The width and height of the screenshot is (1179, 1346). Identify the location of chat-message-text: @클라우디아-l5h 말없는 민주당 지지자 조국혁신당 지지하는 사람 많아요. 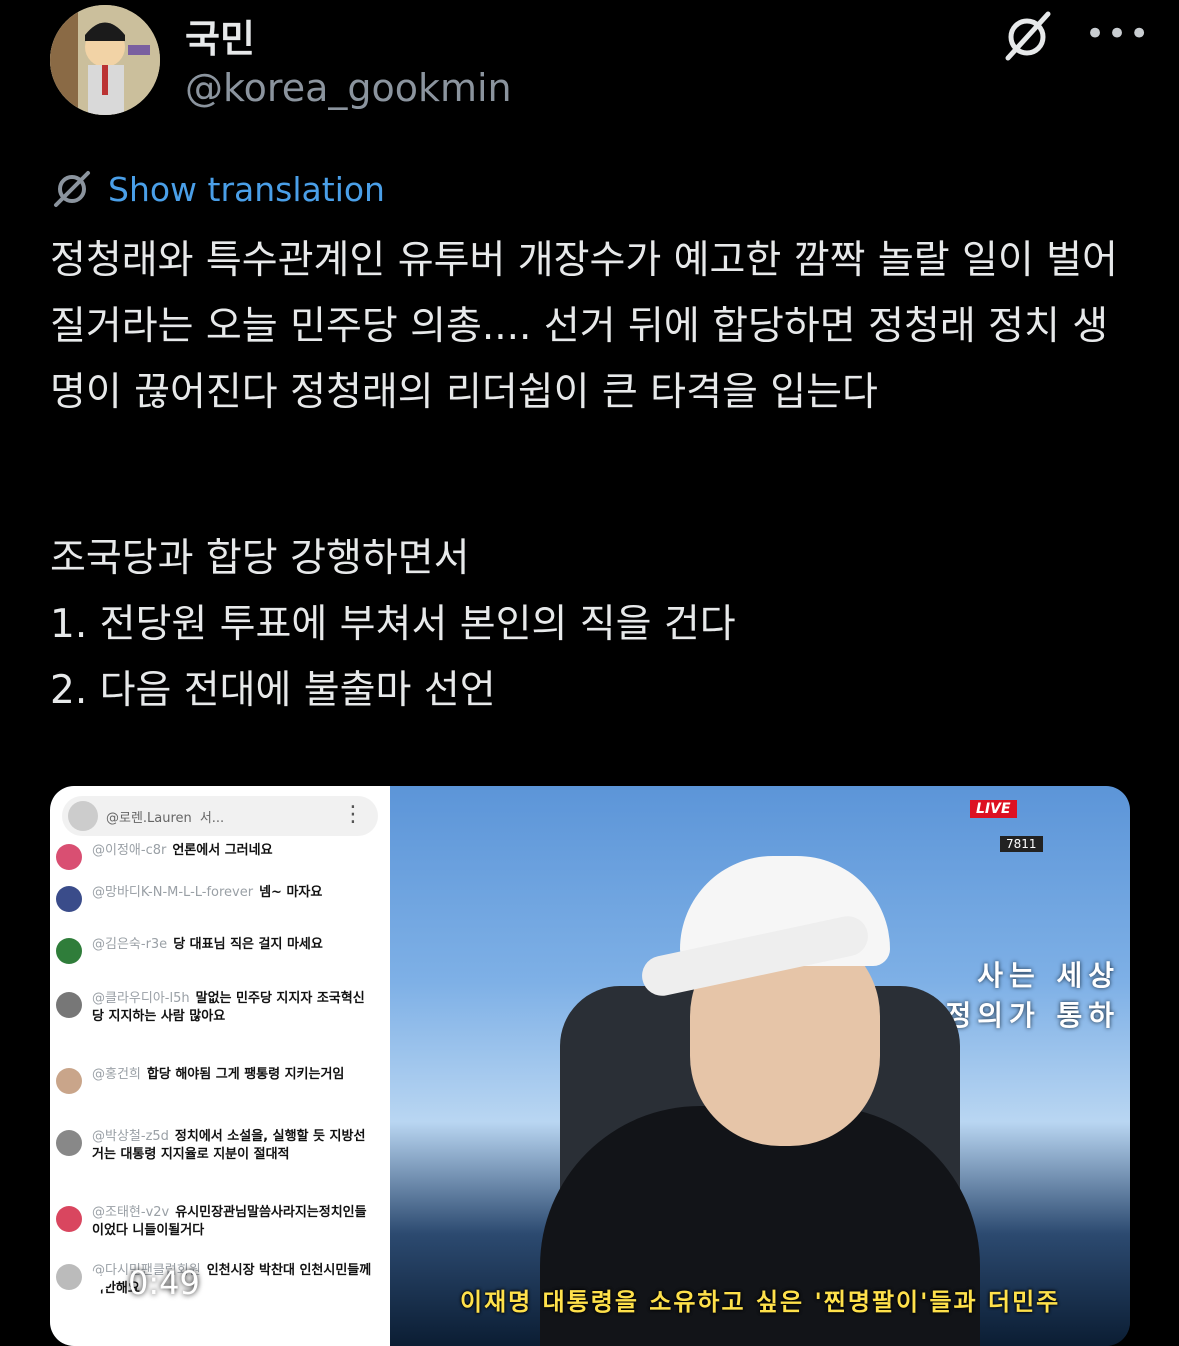
(234, 1008).